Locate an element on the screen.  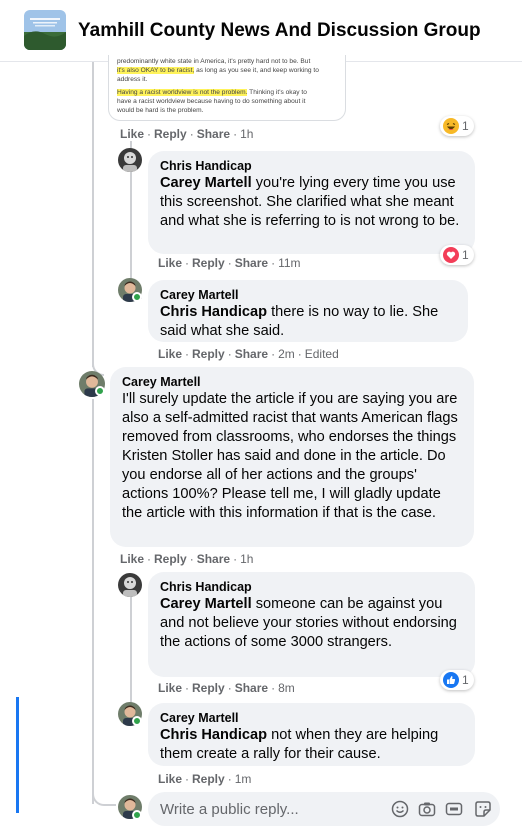
comment-actions: Like · Reply · 1m is located at coordinates (205, 779).